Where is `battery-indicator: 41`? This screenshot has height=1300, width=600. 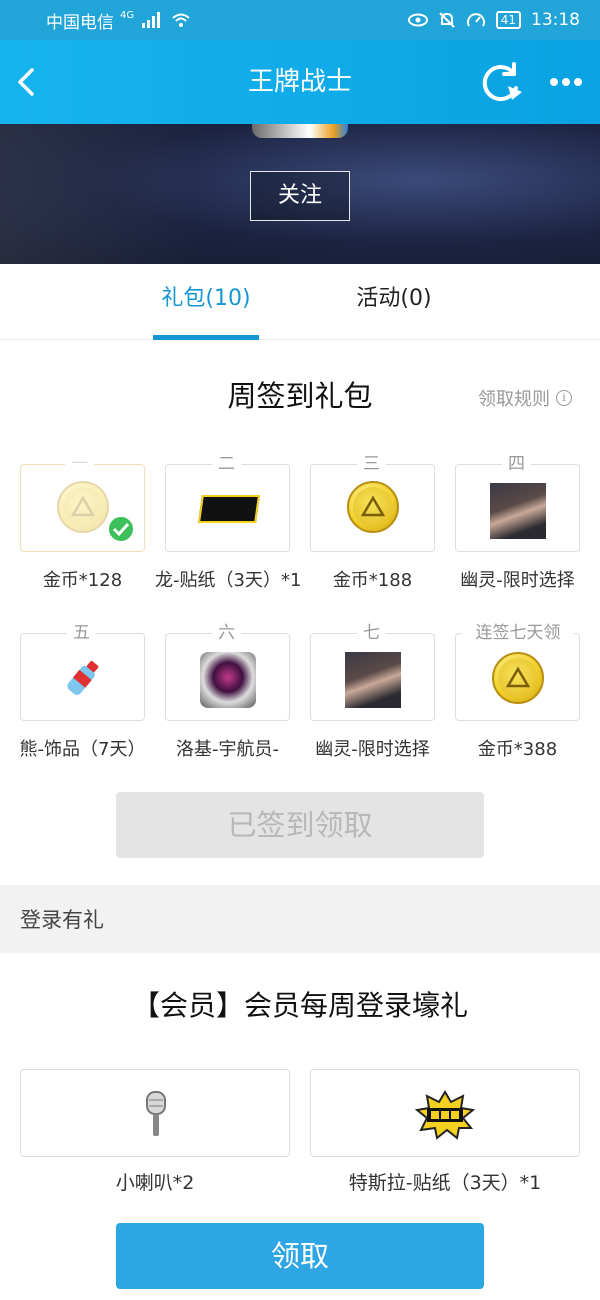
battery-indicator: 41 is located at coordinates (508, 20).